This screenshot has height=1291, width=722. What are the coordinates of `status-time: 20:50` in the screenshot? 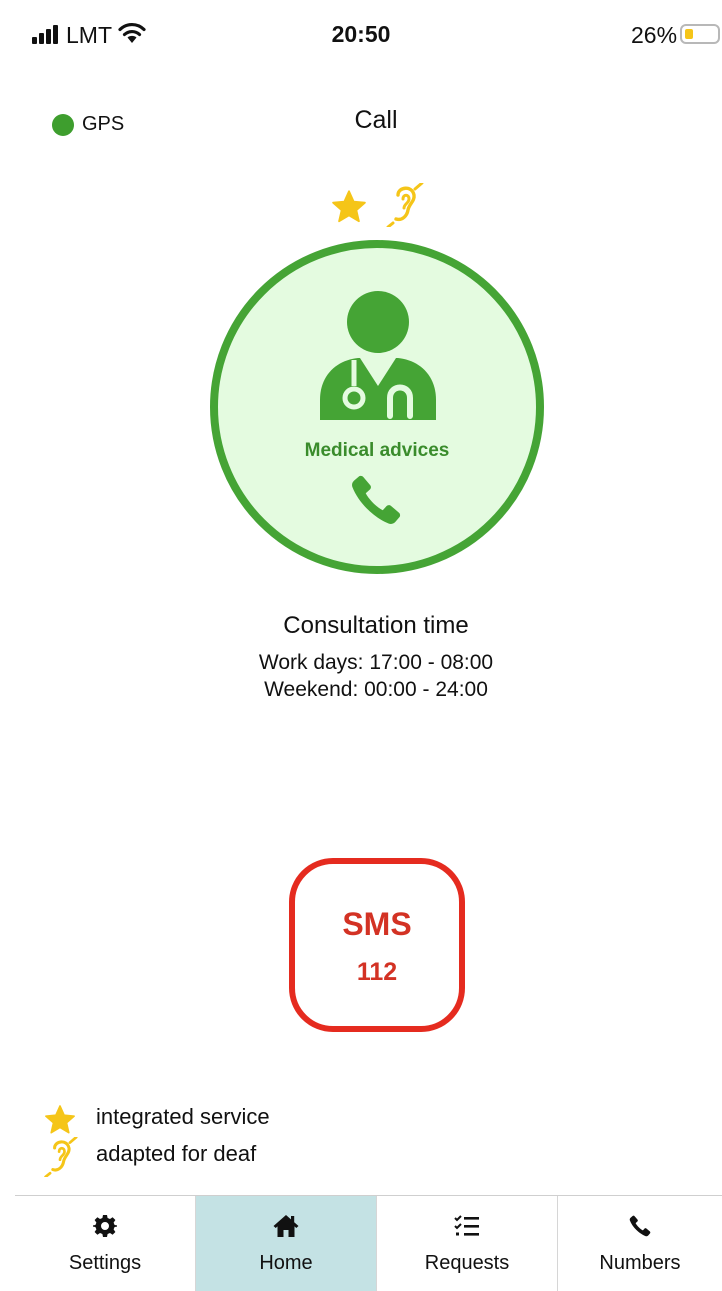 It's located at (361, 34).